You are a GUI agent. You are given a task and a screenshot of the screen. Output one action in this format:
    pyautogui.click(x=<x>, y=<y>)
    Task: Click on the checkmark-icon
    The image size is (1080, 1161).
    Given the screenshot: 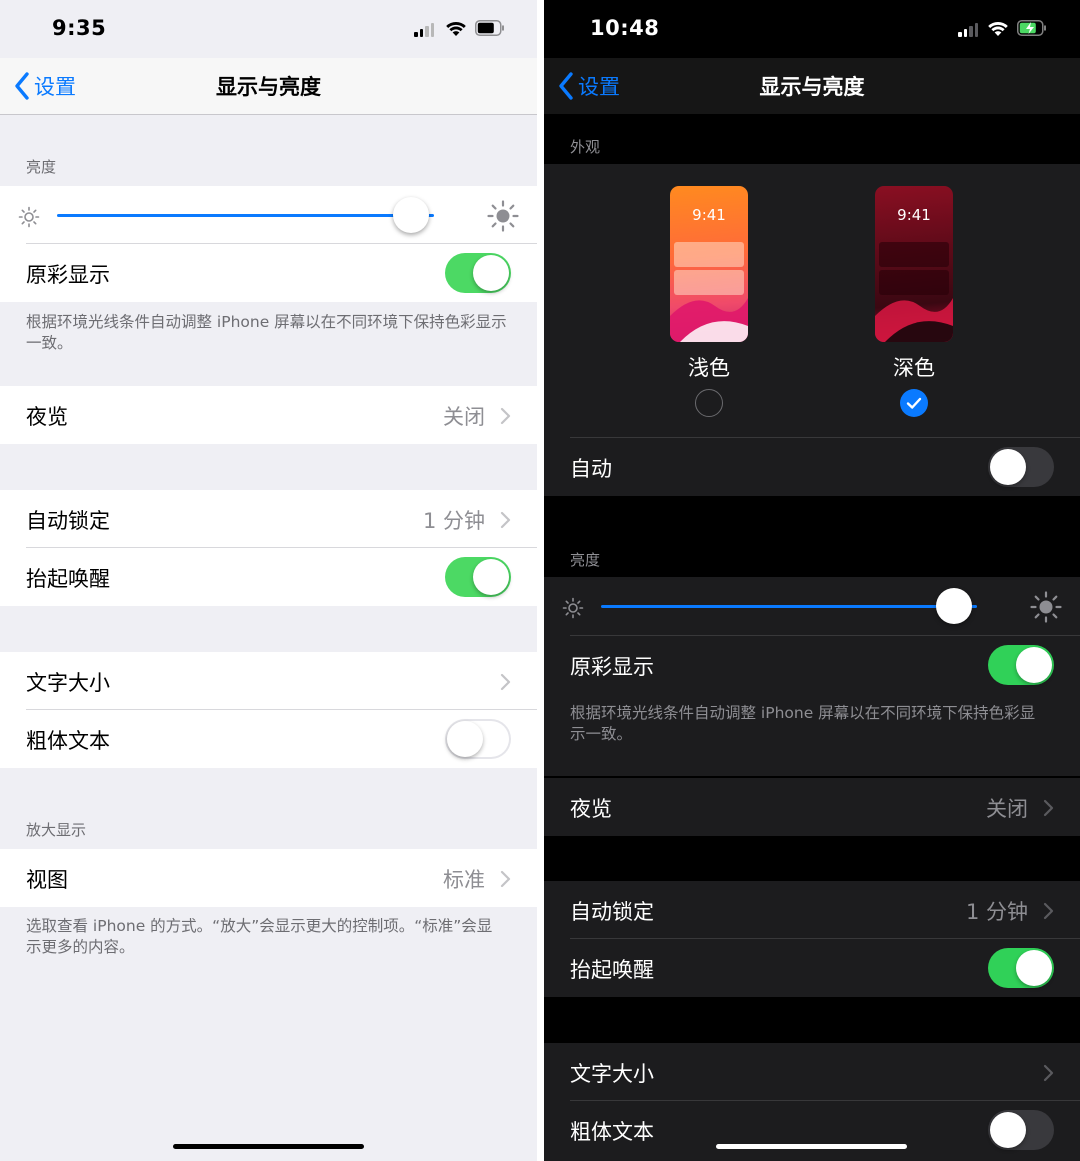 What is the action you would take?
    pyautogui.click(x=914, y=403)
    